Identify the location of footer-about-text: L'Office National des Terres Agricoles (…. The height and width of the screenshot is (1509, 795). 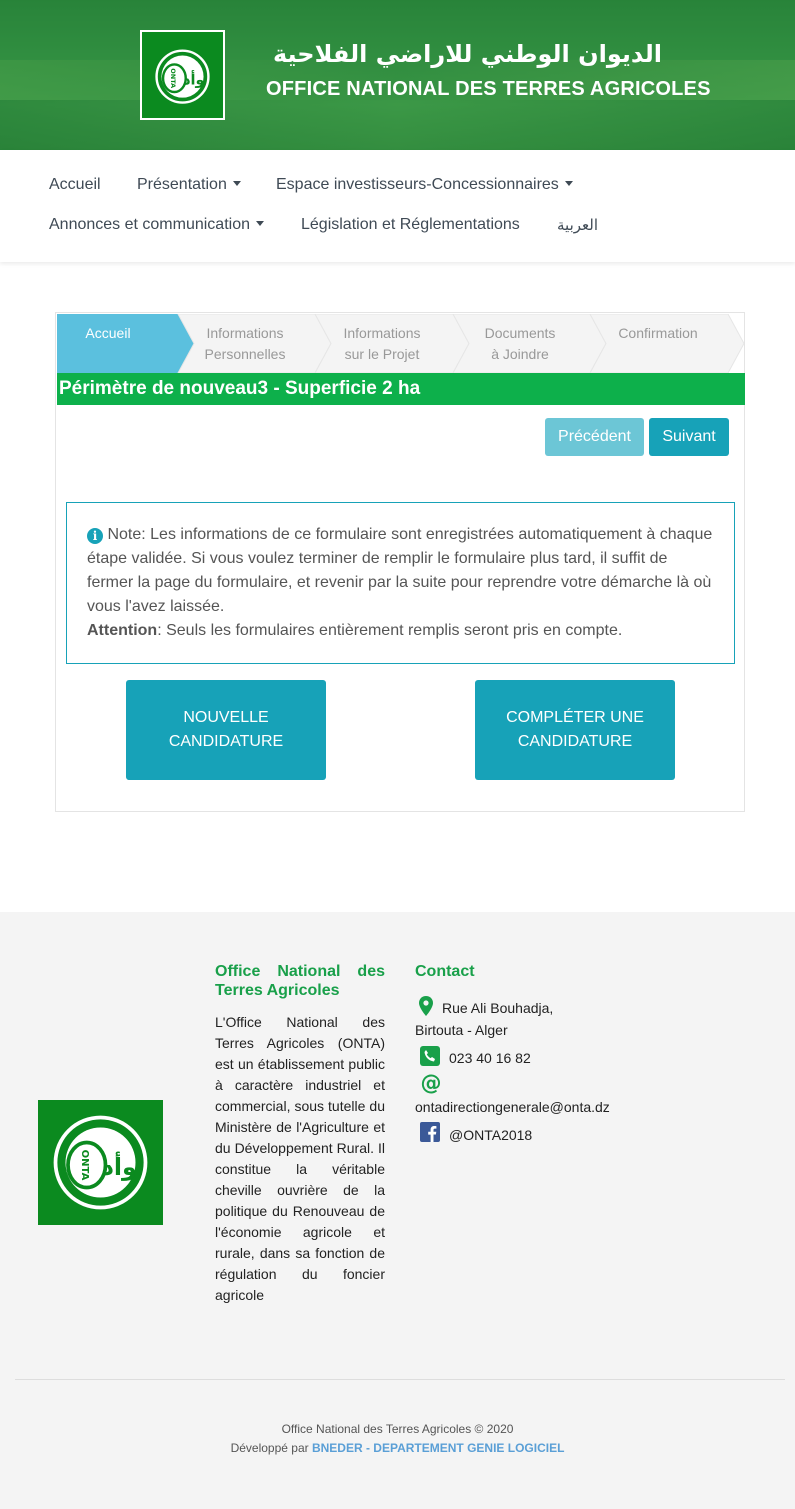
(300, 1158).